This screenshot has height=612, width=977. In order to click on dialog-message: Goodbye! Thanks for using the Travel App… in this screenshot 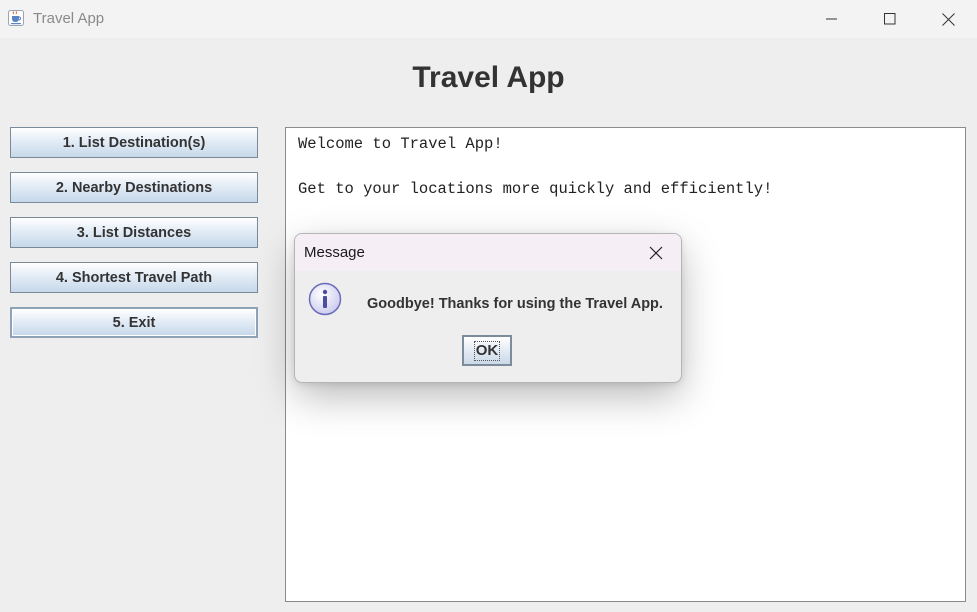, I will do `click(515, 304)`.